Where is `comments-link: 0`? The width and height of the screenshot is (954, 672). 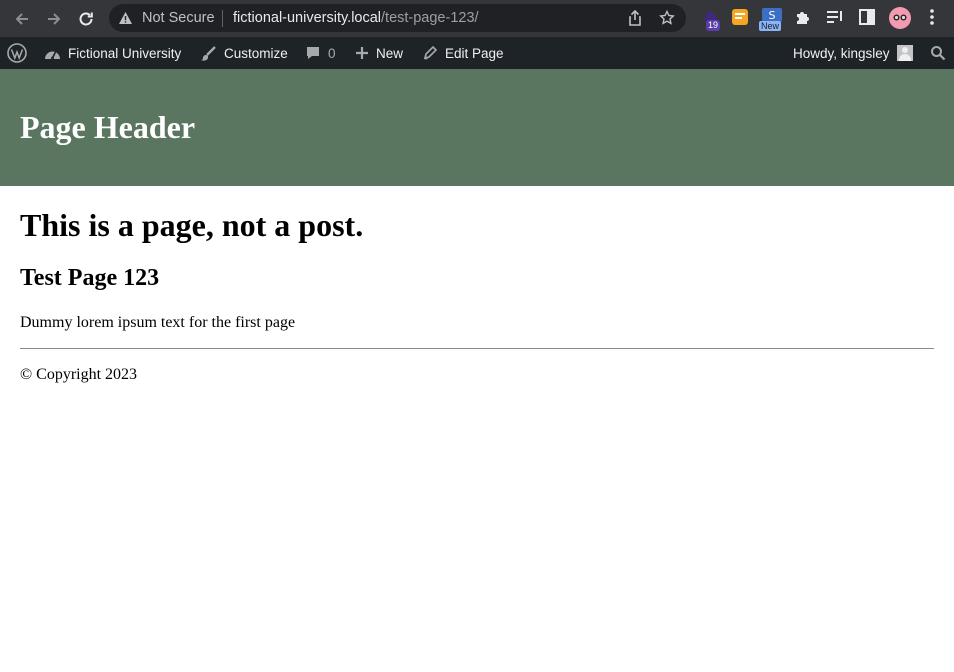
comments-link: 0 is located at coordinates (320, 53).